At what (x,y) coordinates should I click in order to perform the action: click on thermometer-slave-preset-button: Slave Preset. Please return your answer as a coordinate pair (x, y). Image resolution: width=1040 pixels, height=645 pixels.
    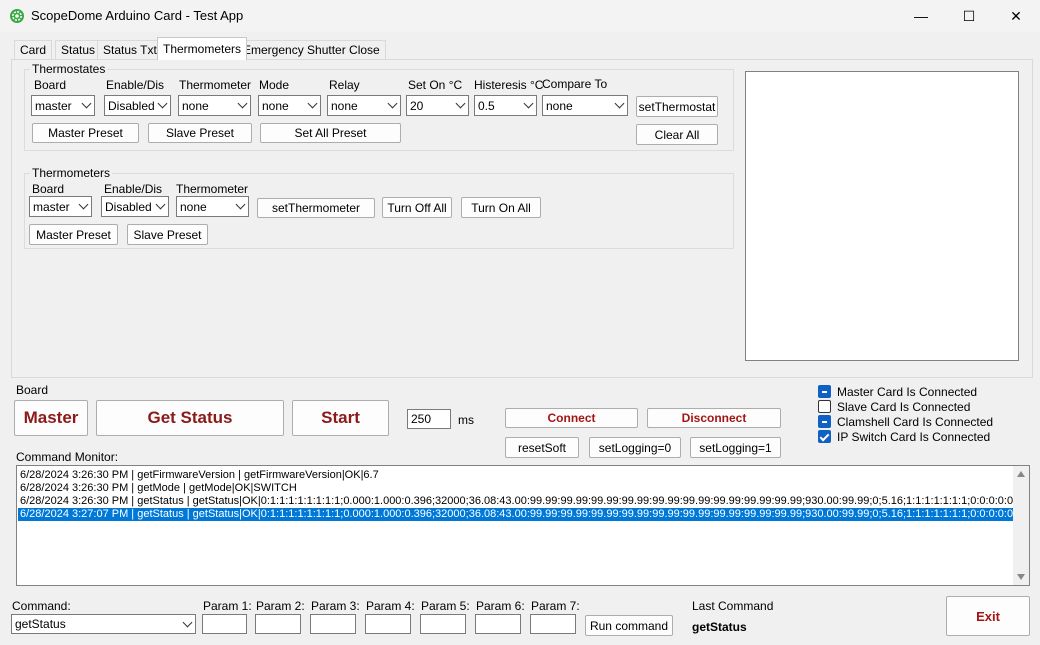
    Looking at the image, I should click on (167, 234).